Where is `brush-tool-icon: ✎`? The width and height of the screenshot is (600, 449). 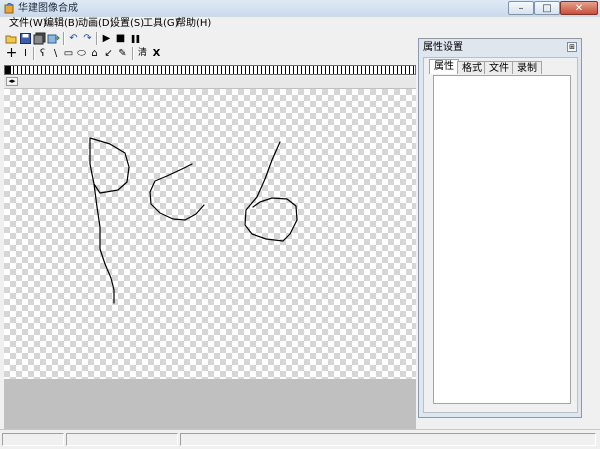
brush-tool-icon: ✎ is located at coordinates (122, 53).